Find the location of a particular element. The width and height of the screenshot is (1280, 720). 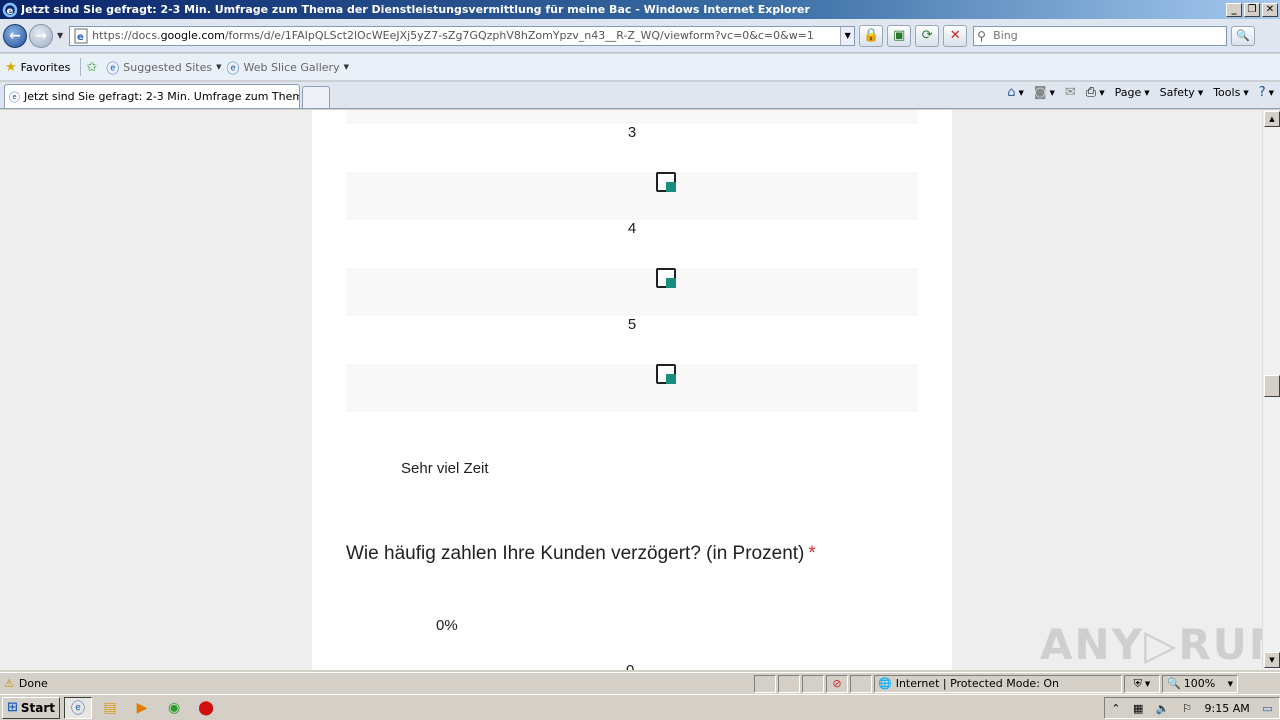

safety-menu: Safety ▼ is located at coordinates (1182, 92).